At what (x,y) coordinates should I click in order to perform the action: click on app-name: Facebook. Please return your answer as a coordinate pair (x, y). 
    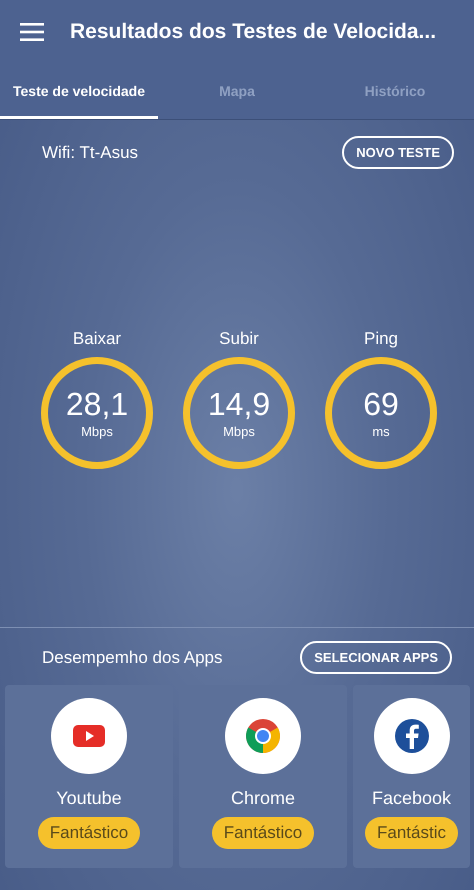
    Looking at the image, I should click on (412, 798).